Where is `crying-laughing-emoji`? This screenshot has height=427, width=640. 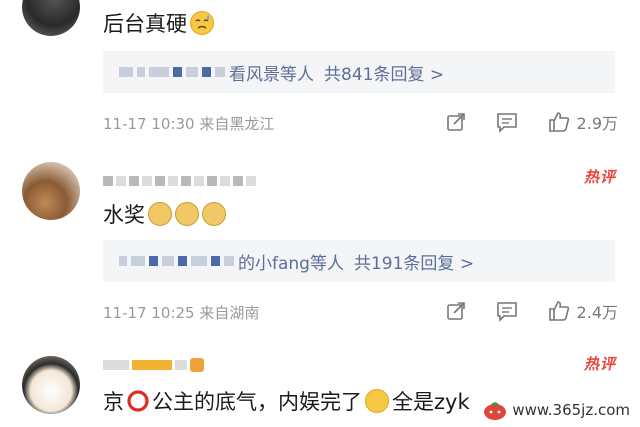 crying-laughing-emoji is located at coordinates (377, 401).